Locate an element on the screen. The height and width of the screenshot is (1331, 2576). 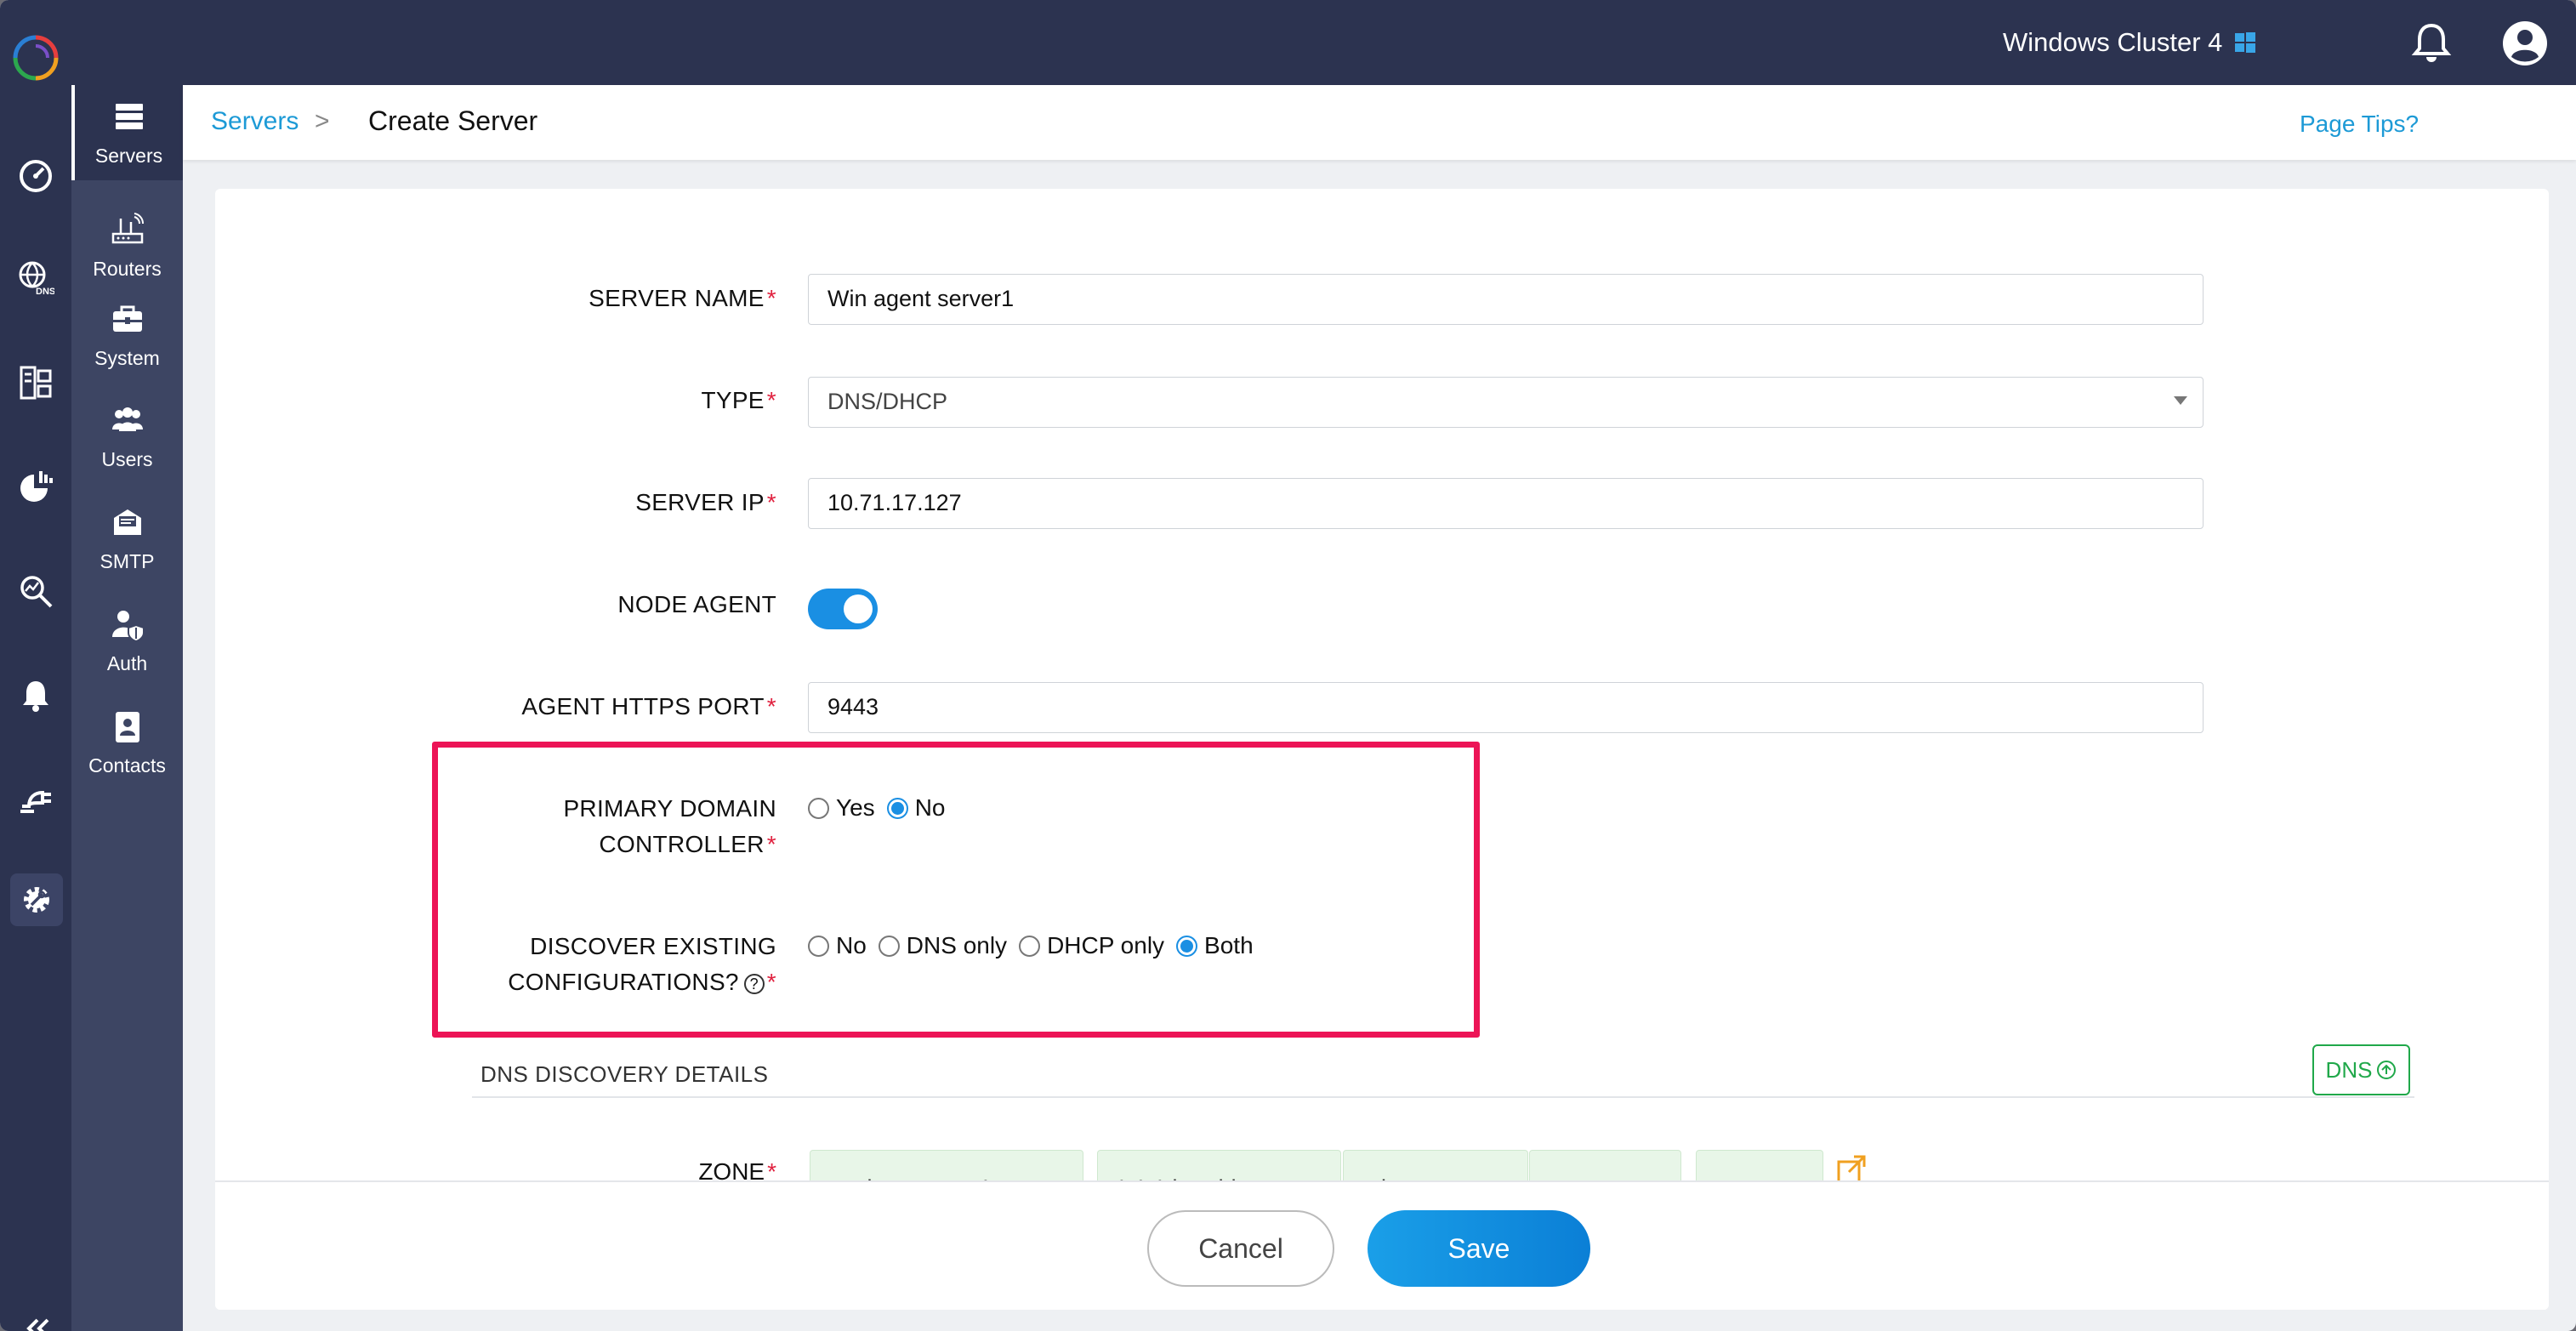
page-tips-link: Page Tips? is located at coordinates (2359, 124).